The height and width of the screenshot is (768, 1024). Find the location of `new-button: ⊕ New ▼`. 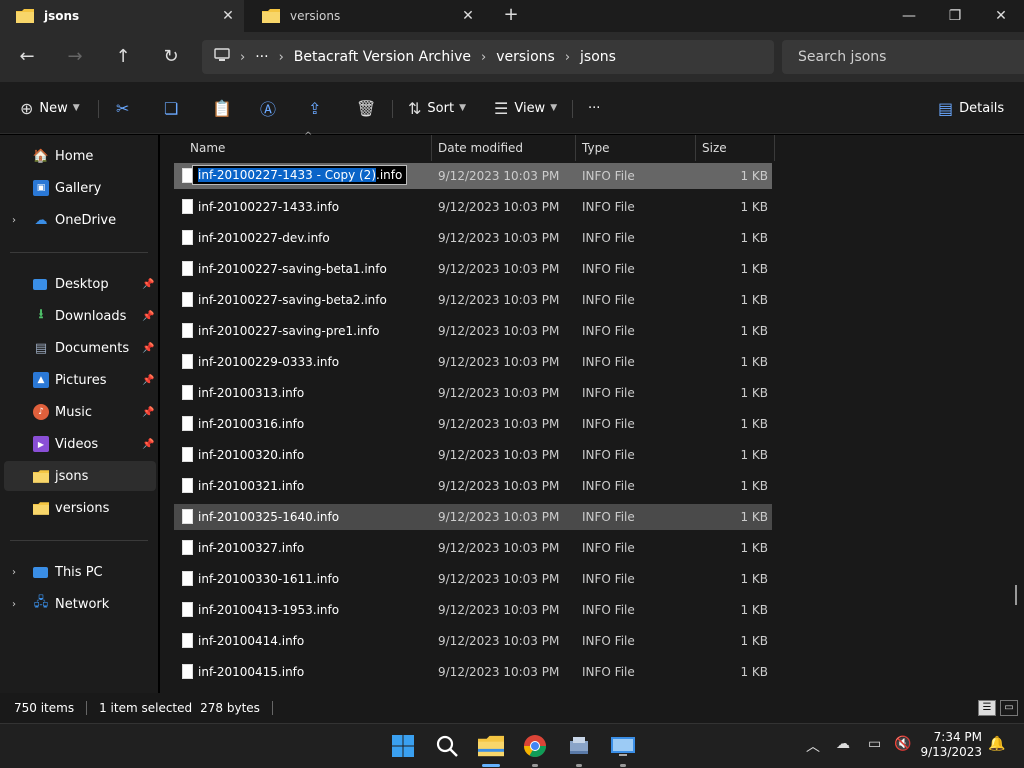

new-button: ⊕ New ▼ is located at coordinates (50, 108).